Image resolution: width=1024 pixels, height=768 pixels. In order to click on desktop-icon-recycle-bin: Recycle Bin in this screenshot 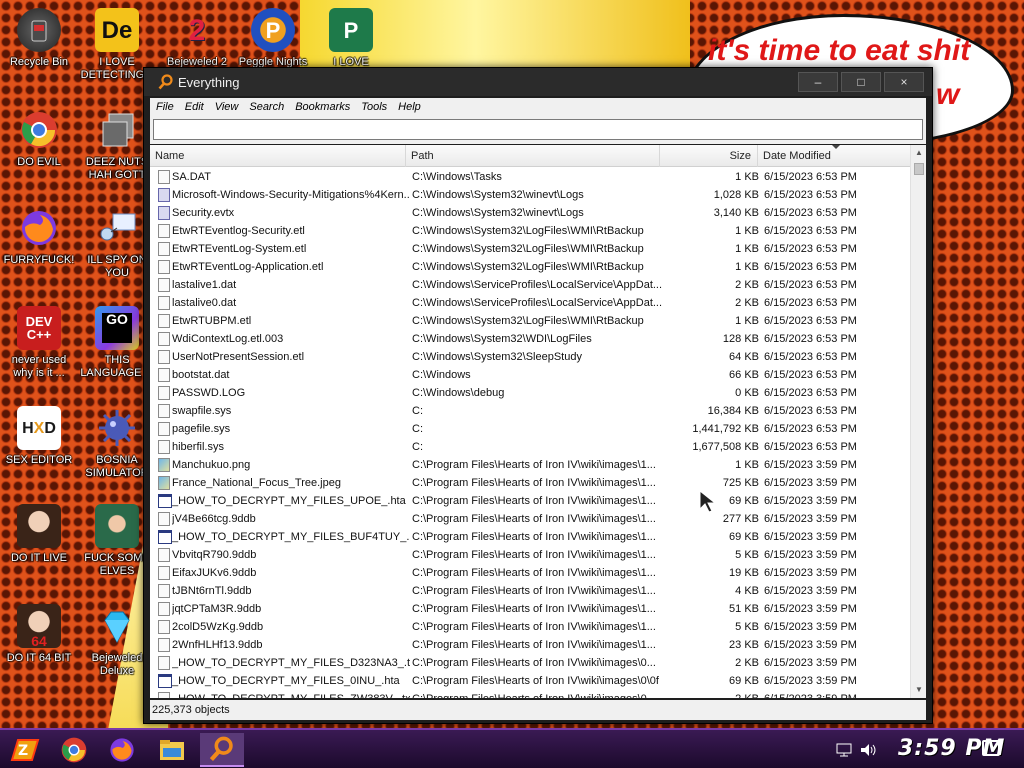, I will do `click(39, 38)`.